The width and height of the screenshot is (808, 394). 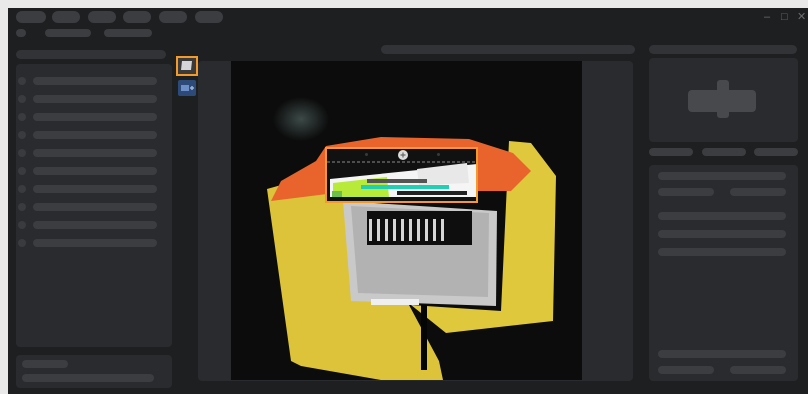 I want to click on select-roi-icon, so click(x=186, y=65).